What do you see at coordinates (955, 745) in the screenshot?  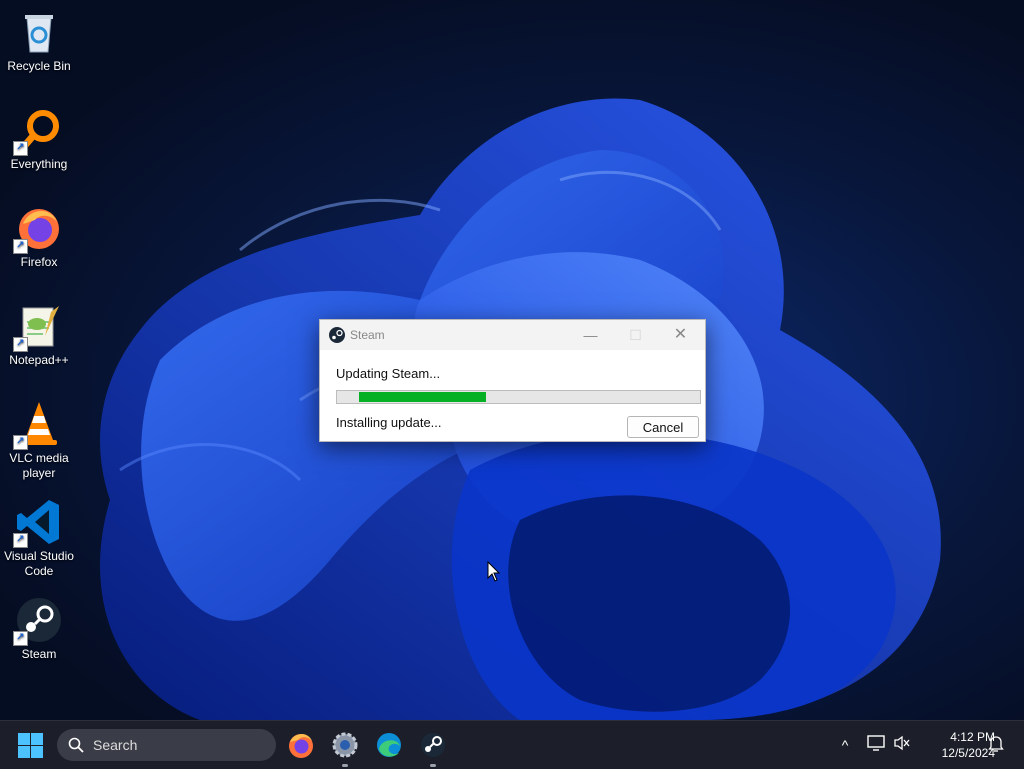 I see `taskbar-clock: 4:12 PM 12/5/2024` at bounding box center [955, 745].